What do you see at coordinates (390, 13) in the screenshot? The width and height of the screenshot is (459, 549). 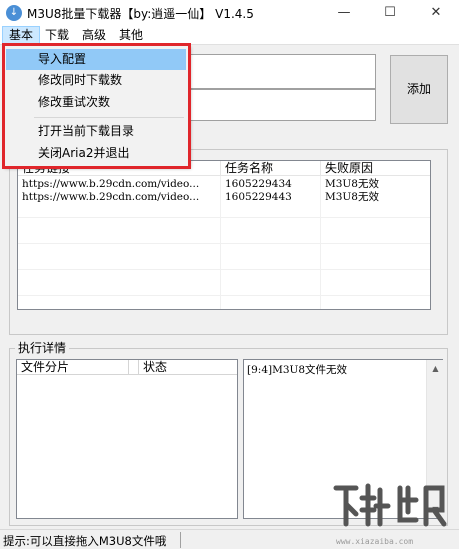 I see `maximize-button: ☐` at bounding box center [390, 13].